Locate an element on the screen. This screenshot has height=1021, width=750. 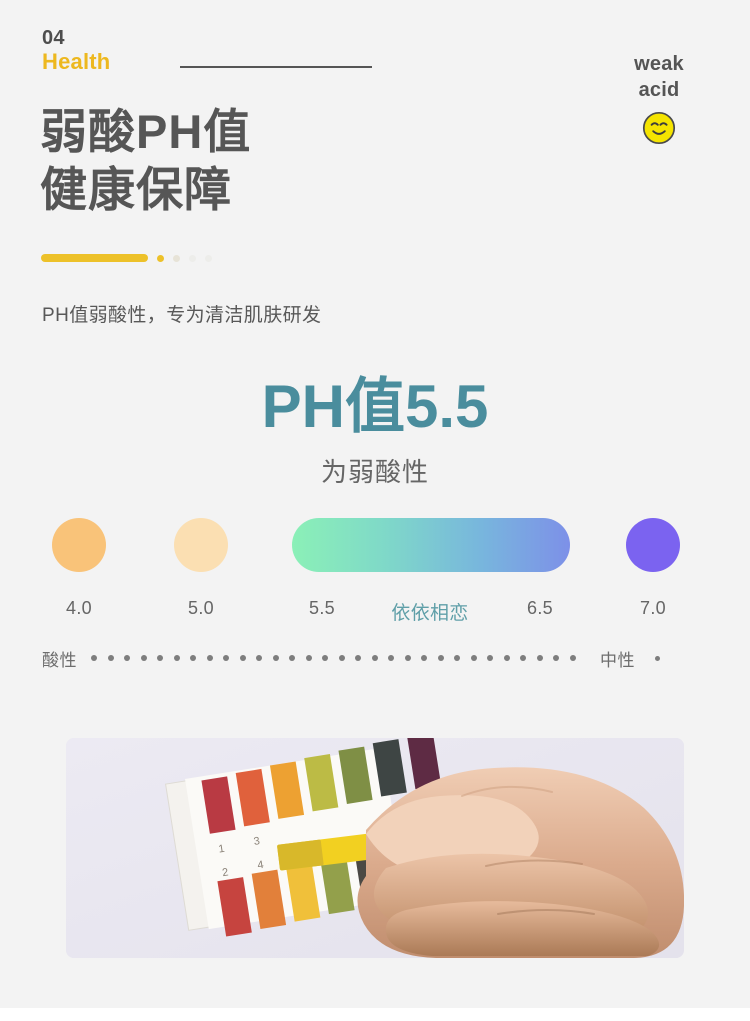
progress-dot-active is located at coordinates (160, 258).